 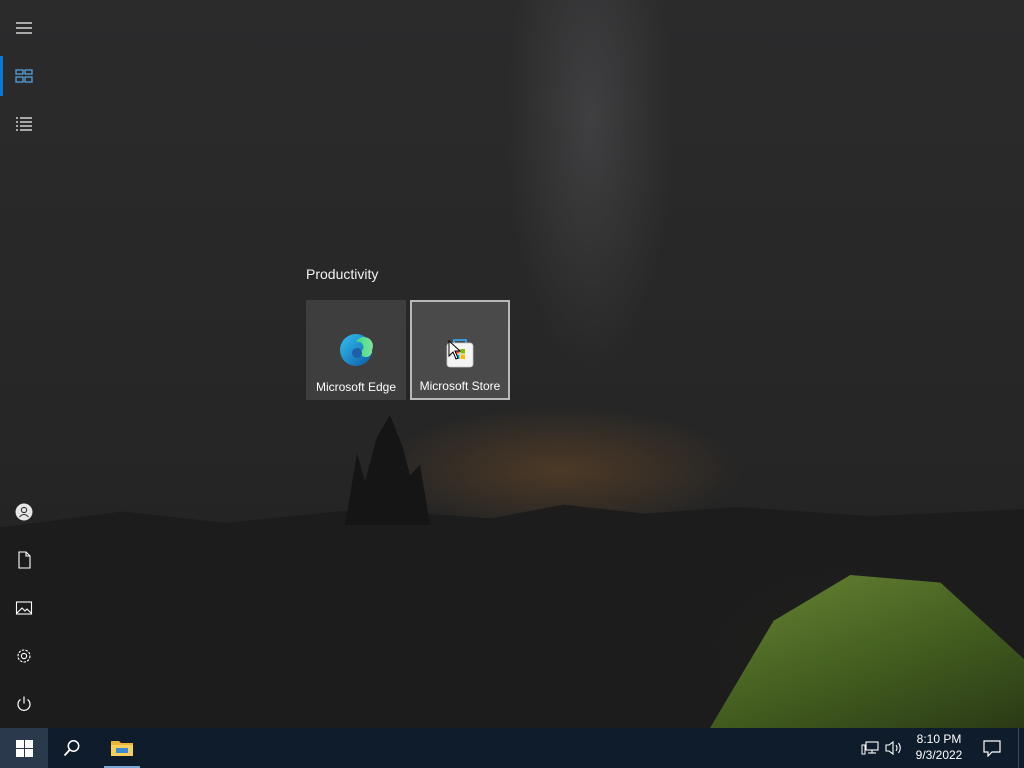 I want to click on power-icon, so click(x=24, y=703).